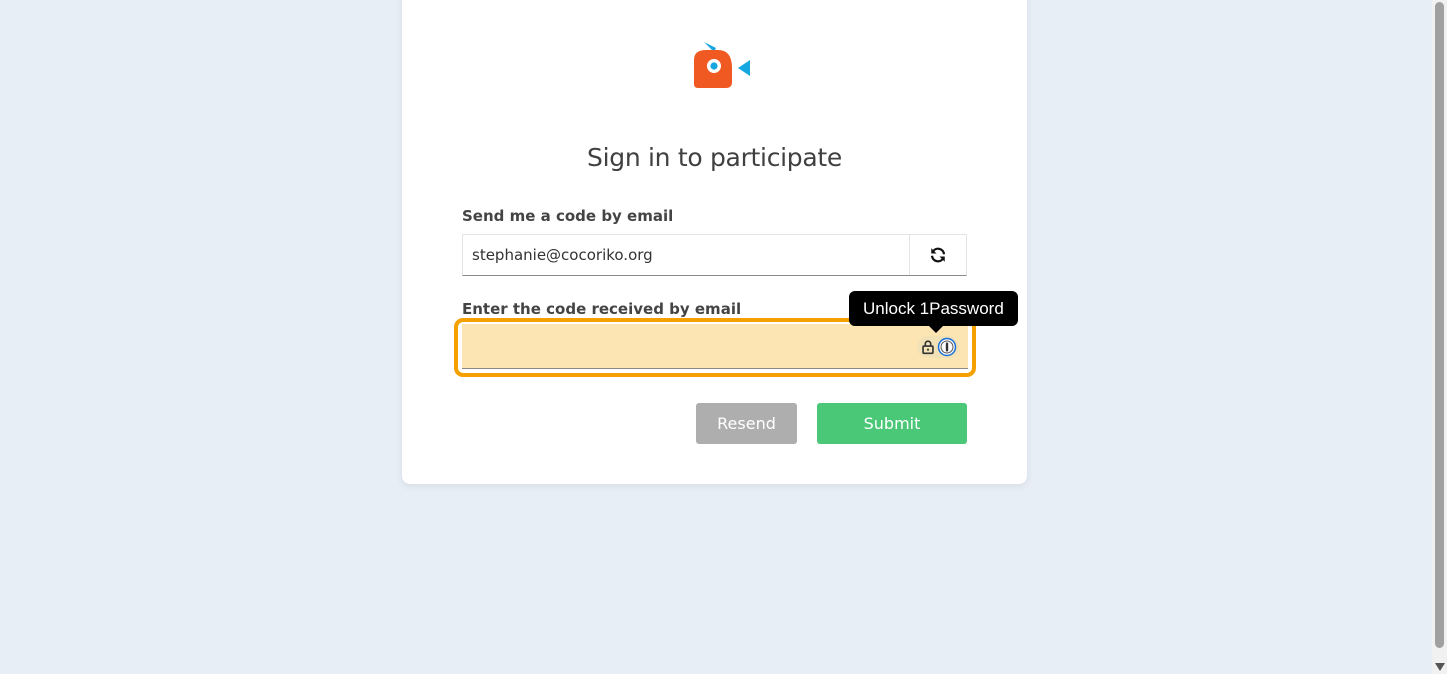 Image resolution: width=1447 pixels, height=674 pixels. I want to click on lock-icon, so click(928, 347).